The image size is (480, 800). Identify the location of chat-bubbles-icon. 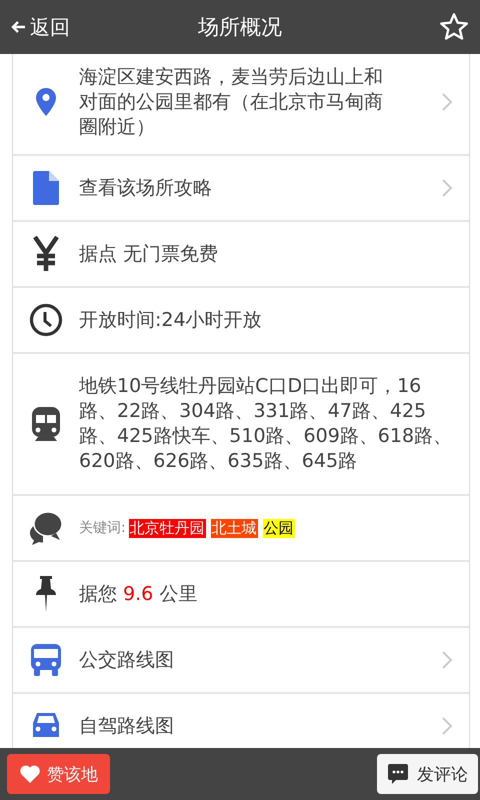
(46, 528).